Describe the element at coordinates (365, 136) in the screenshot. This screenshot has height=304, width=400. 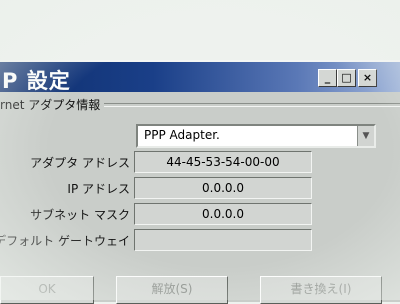
I see `chevron-down-icon: ▼` at that location.